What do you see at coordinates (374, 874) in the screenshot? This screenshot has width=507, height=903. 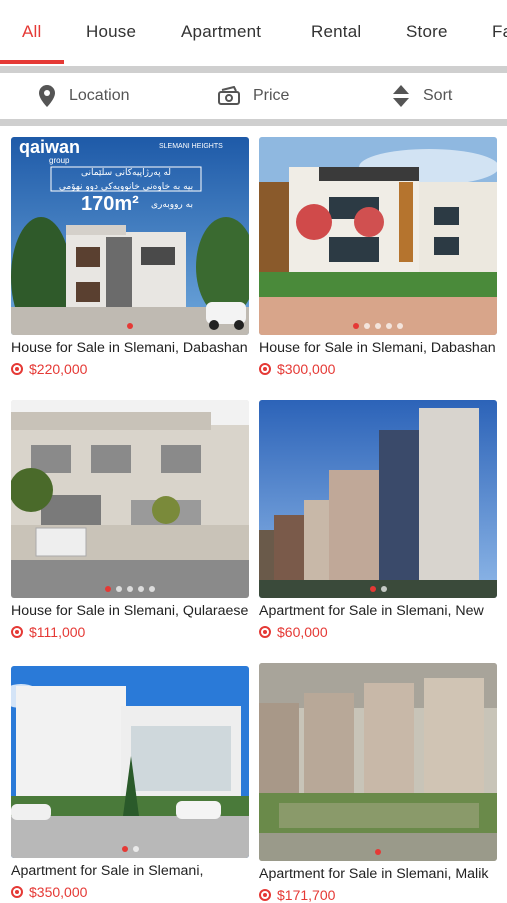 I see `listing-title: Apartment for Sale in Slemani, Malik` at bounding box center [374, 874].